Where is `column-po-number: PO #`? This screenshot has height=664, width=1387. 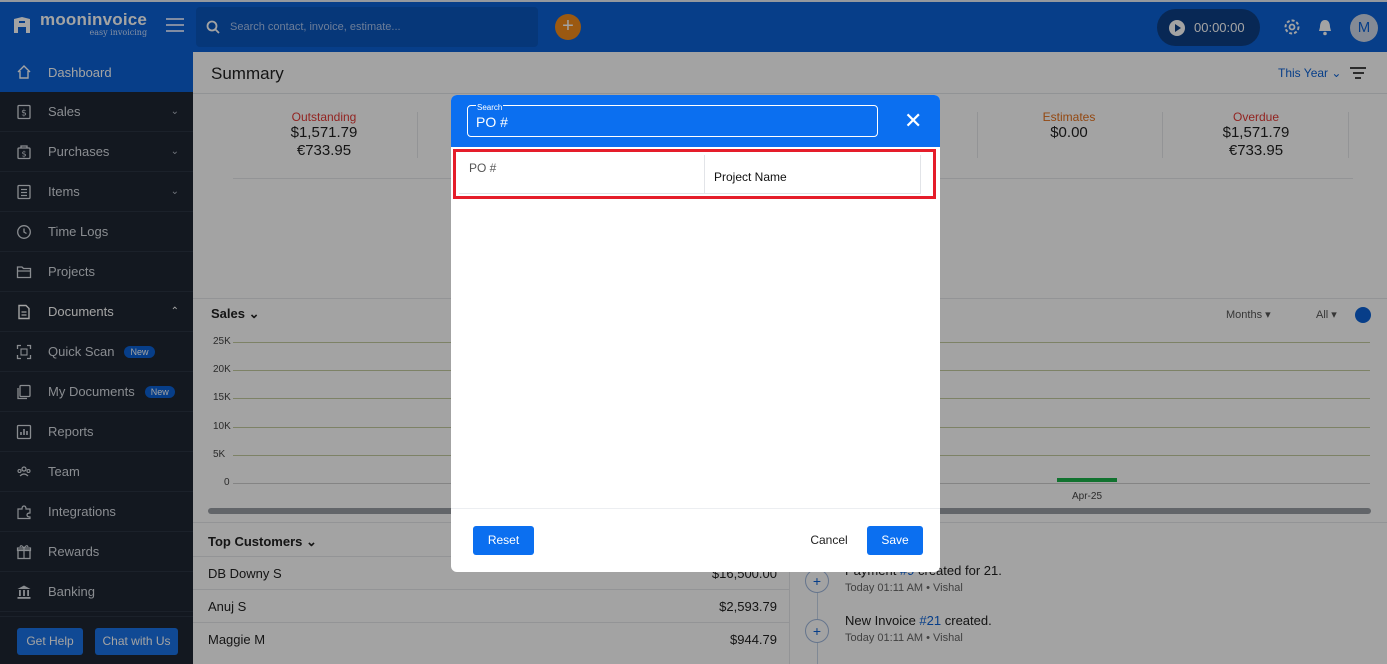 column-po-number: PO # is located at coordinates (582, 174).